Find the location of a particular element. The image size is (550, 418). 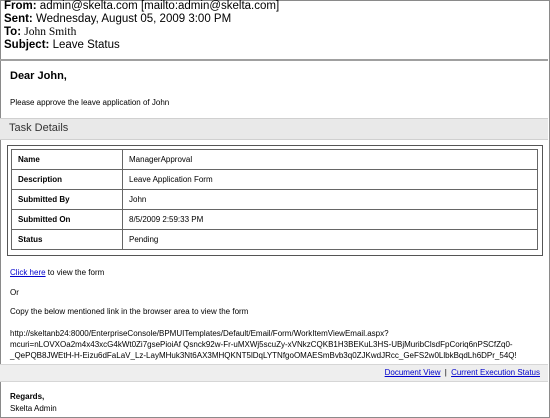

table-row: Submitted By John is located at coordinates (274, 199).